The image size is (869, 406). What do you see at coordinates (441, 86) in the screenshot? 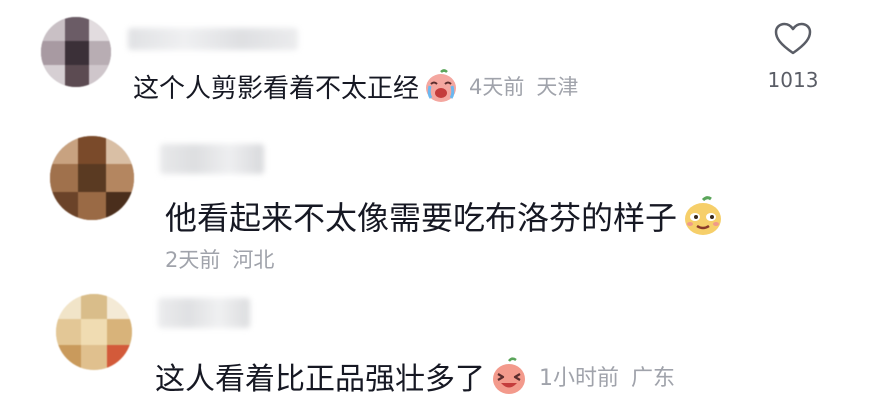
I see `crying-laughing-emoji-icon` at bounding box center [441, 86].